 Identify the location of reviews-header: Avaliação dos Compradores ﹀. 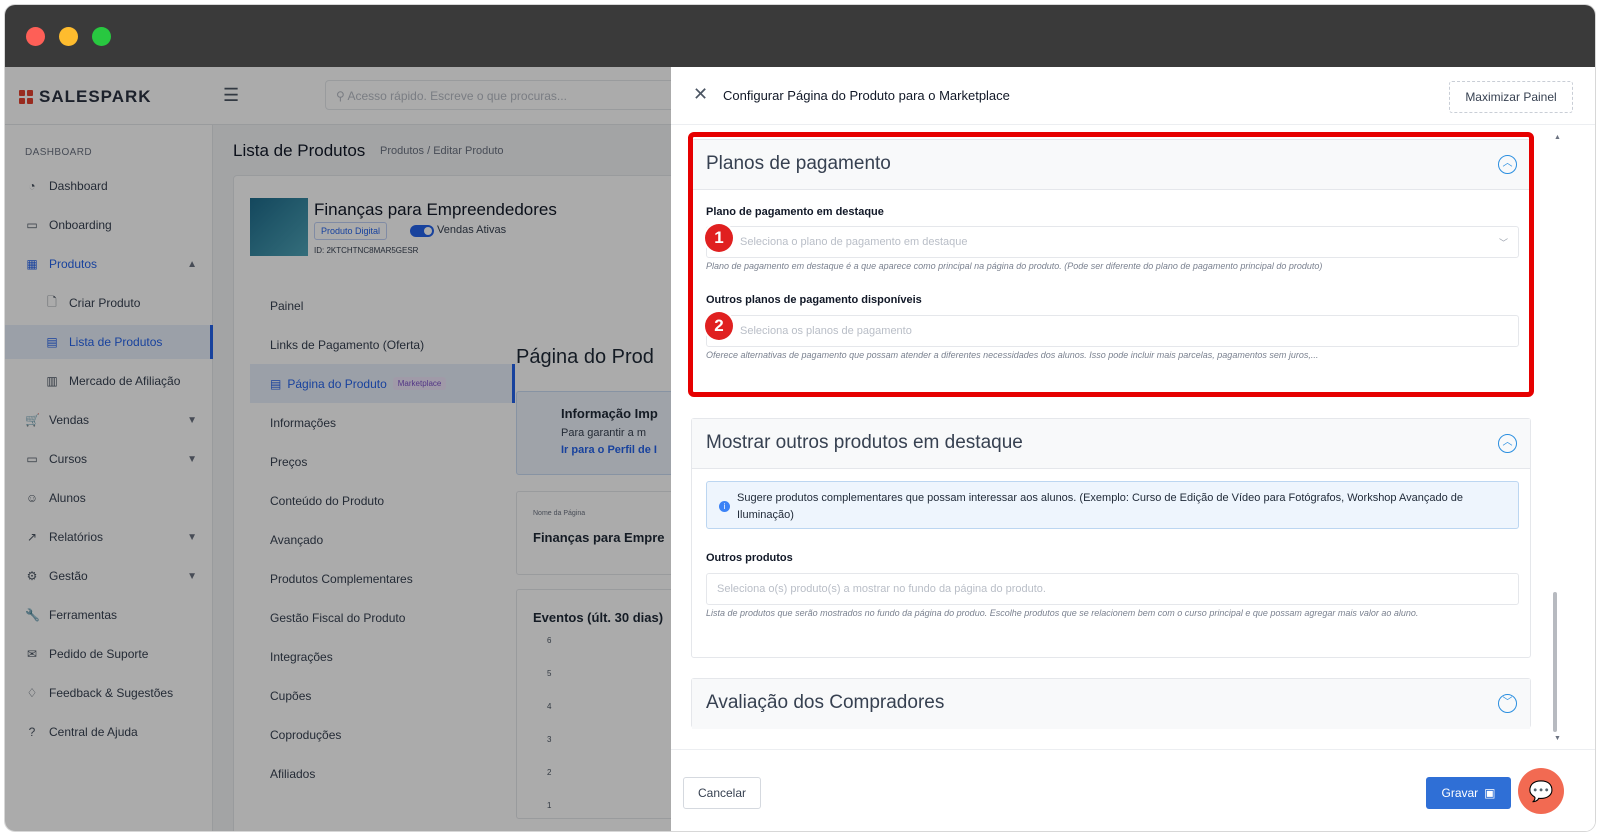
(1111, 704).